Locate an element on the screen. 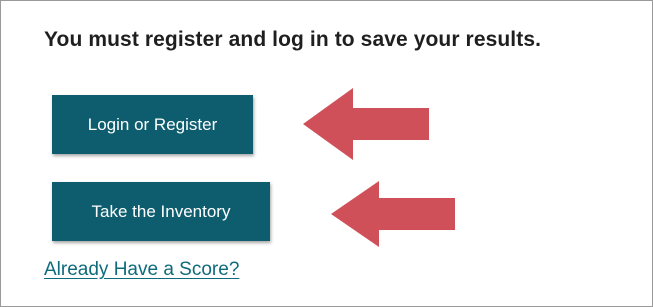  login-register-button: Login or Register is located at coordinates (152, 124).